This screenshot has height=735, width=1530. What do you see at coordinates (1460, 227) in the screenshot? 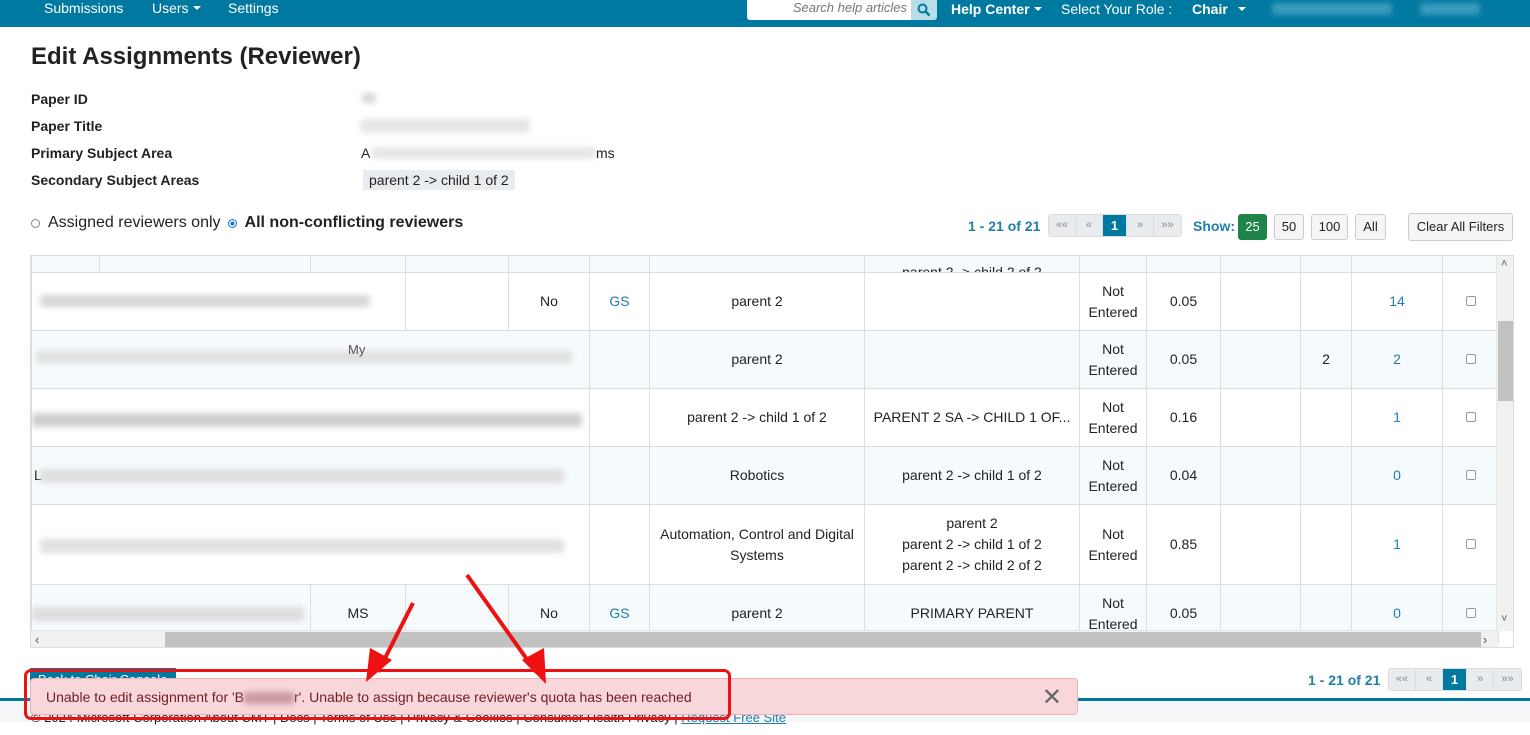
I see `clear-all-filters-button: Clear All Filters` at bounding box center [1460, 227].